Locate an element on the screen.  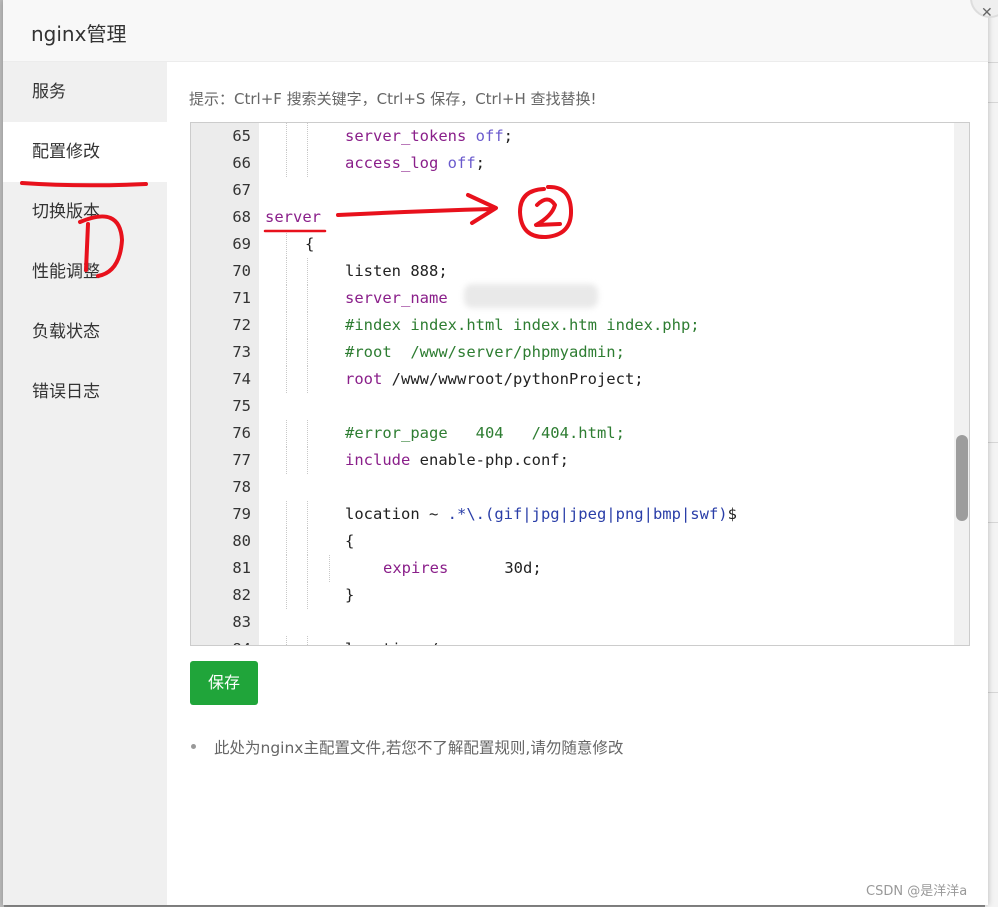
line-number: 81 is located at coordinates (241, 568).